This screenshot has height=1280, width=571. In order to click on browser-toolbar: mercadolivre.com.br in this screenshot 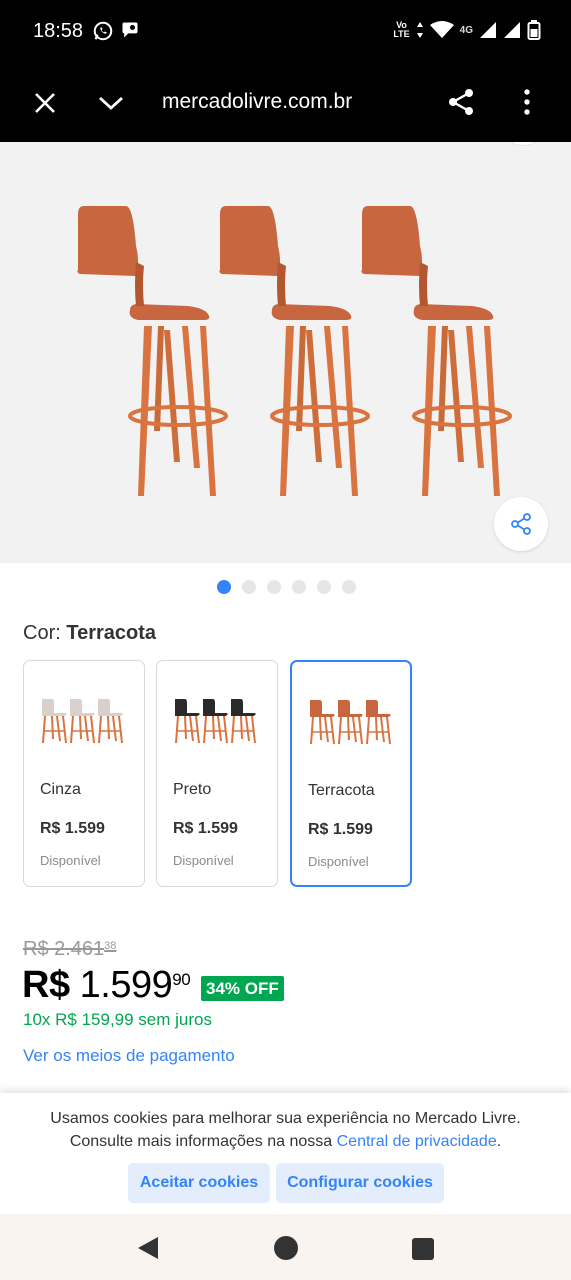, I will do `click(285, 103)`.